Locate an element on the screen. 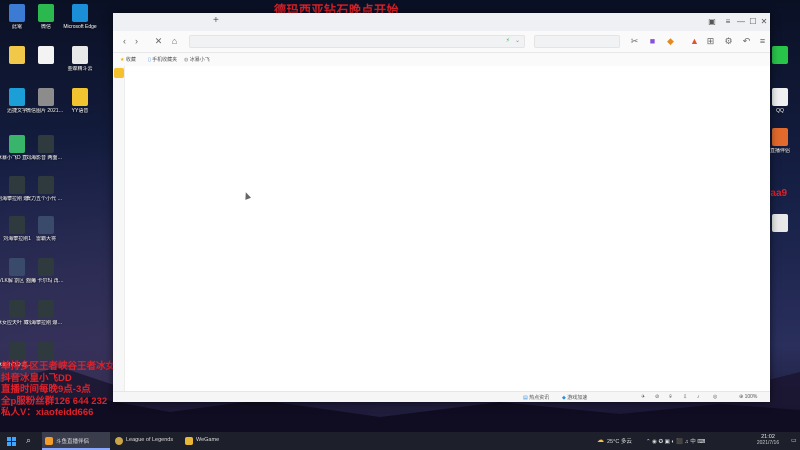 This screenshot has height=450, width=800. desktop-icon-label: 雷霸大将 is located at coordinates (45, 239).